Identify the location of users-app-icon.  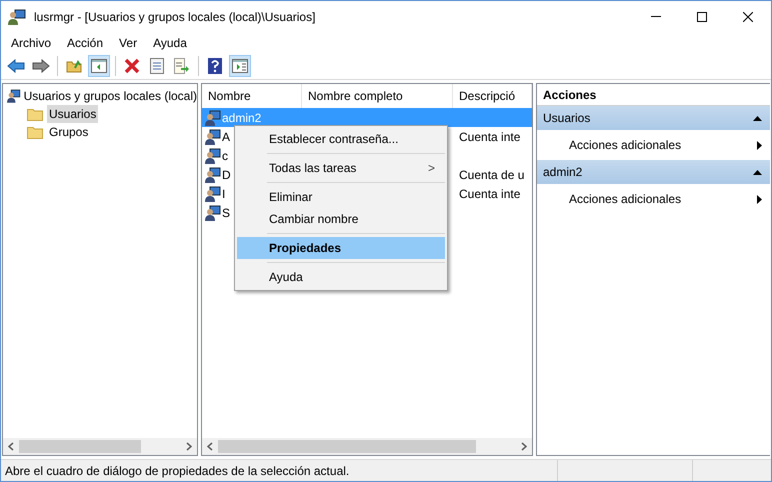
(17, 16).